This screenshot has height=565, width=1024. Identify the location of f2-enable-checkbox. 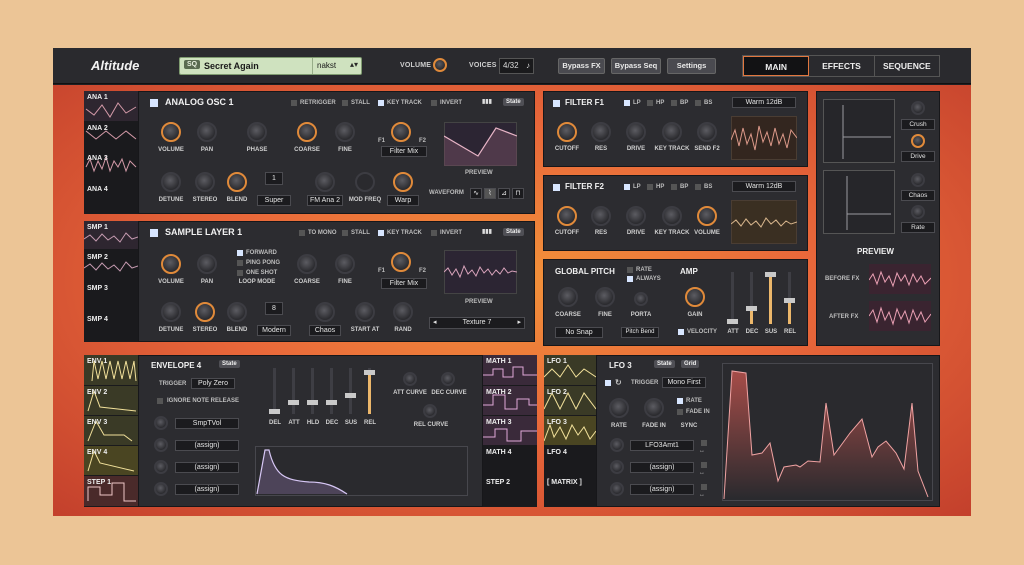
(556, 187).